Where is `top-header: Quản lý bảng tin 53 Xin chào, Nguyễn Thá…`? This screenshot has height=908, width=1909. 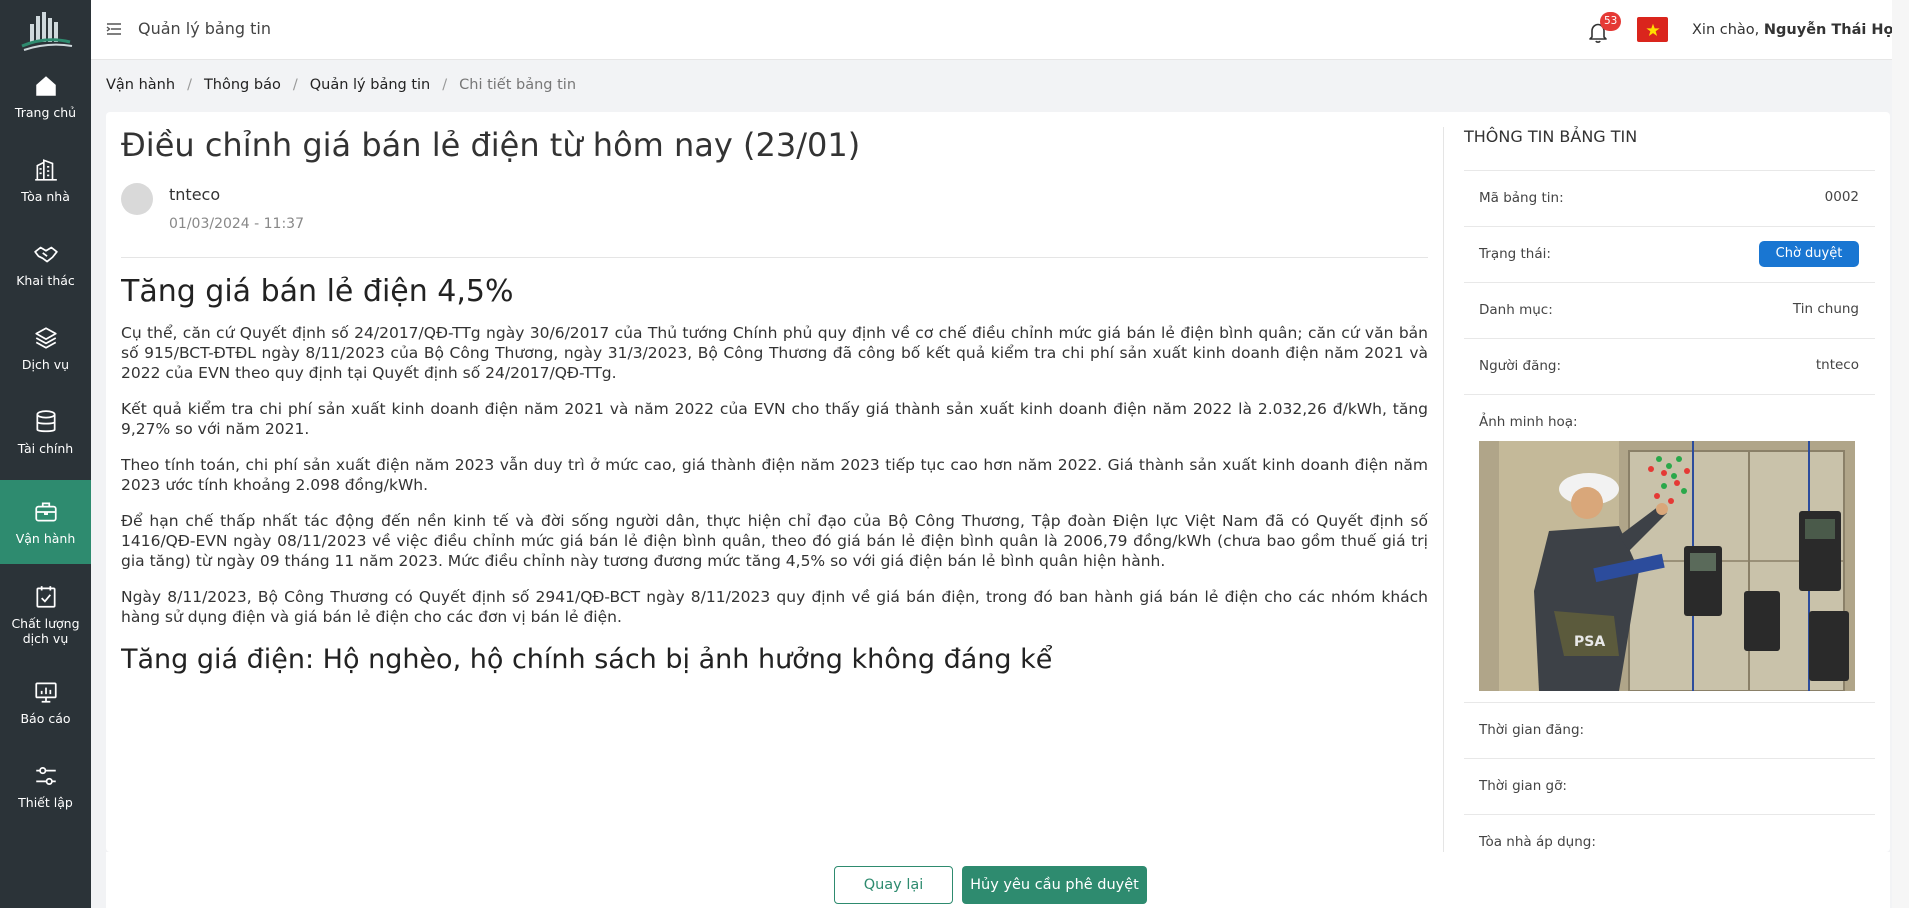 top-header: Quản lý bảng tin 53 Xin chào, Nguyễn Thá… is located at coordinates (1000, 30).